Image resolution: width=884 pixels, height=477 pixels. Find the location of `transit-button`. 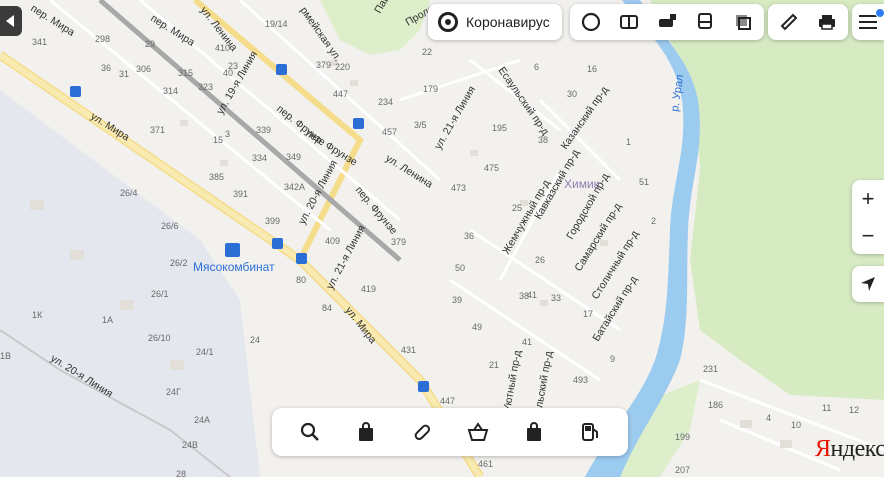

transit-button is located at coordinates (705, 22).